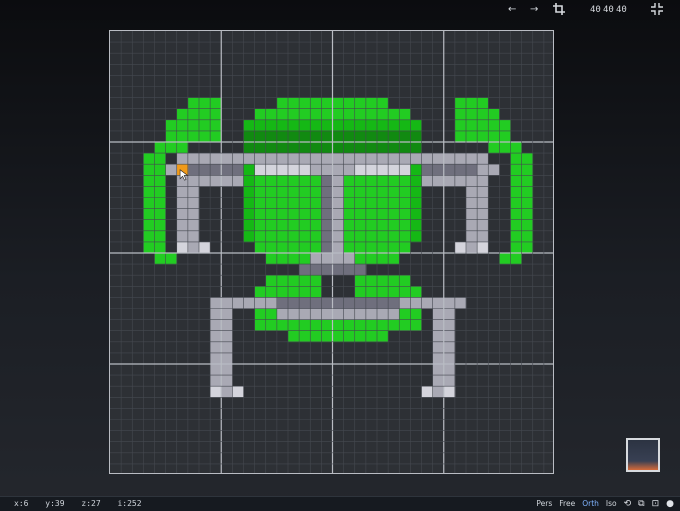  Describe the element at coordinates (657, 12) in the screenshot. I see `collapse-icon` at that location.